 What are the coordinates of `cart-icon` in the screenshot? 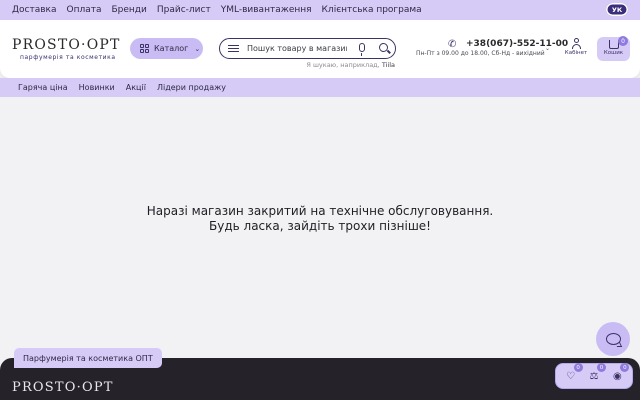 It's located at (613, 44).